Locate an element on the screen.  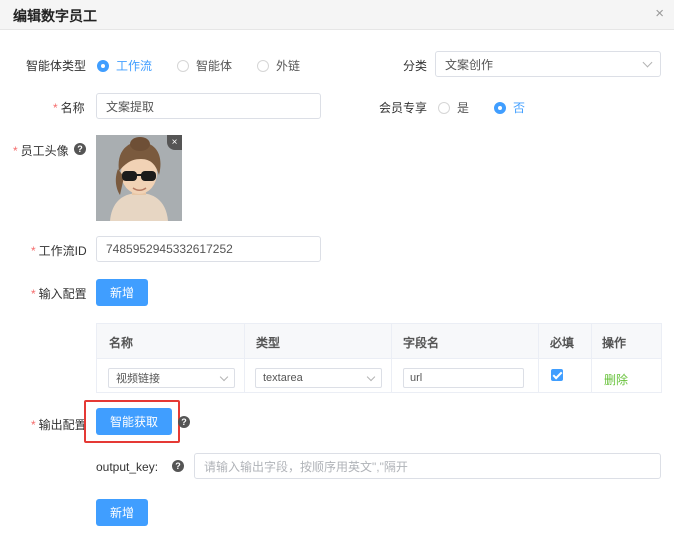
output-config-label: * 输出配置 is located at coordinates (59, 425).